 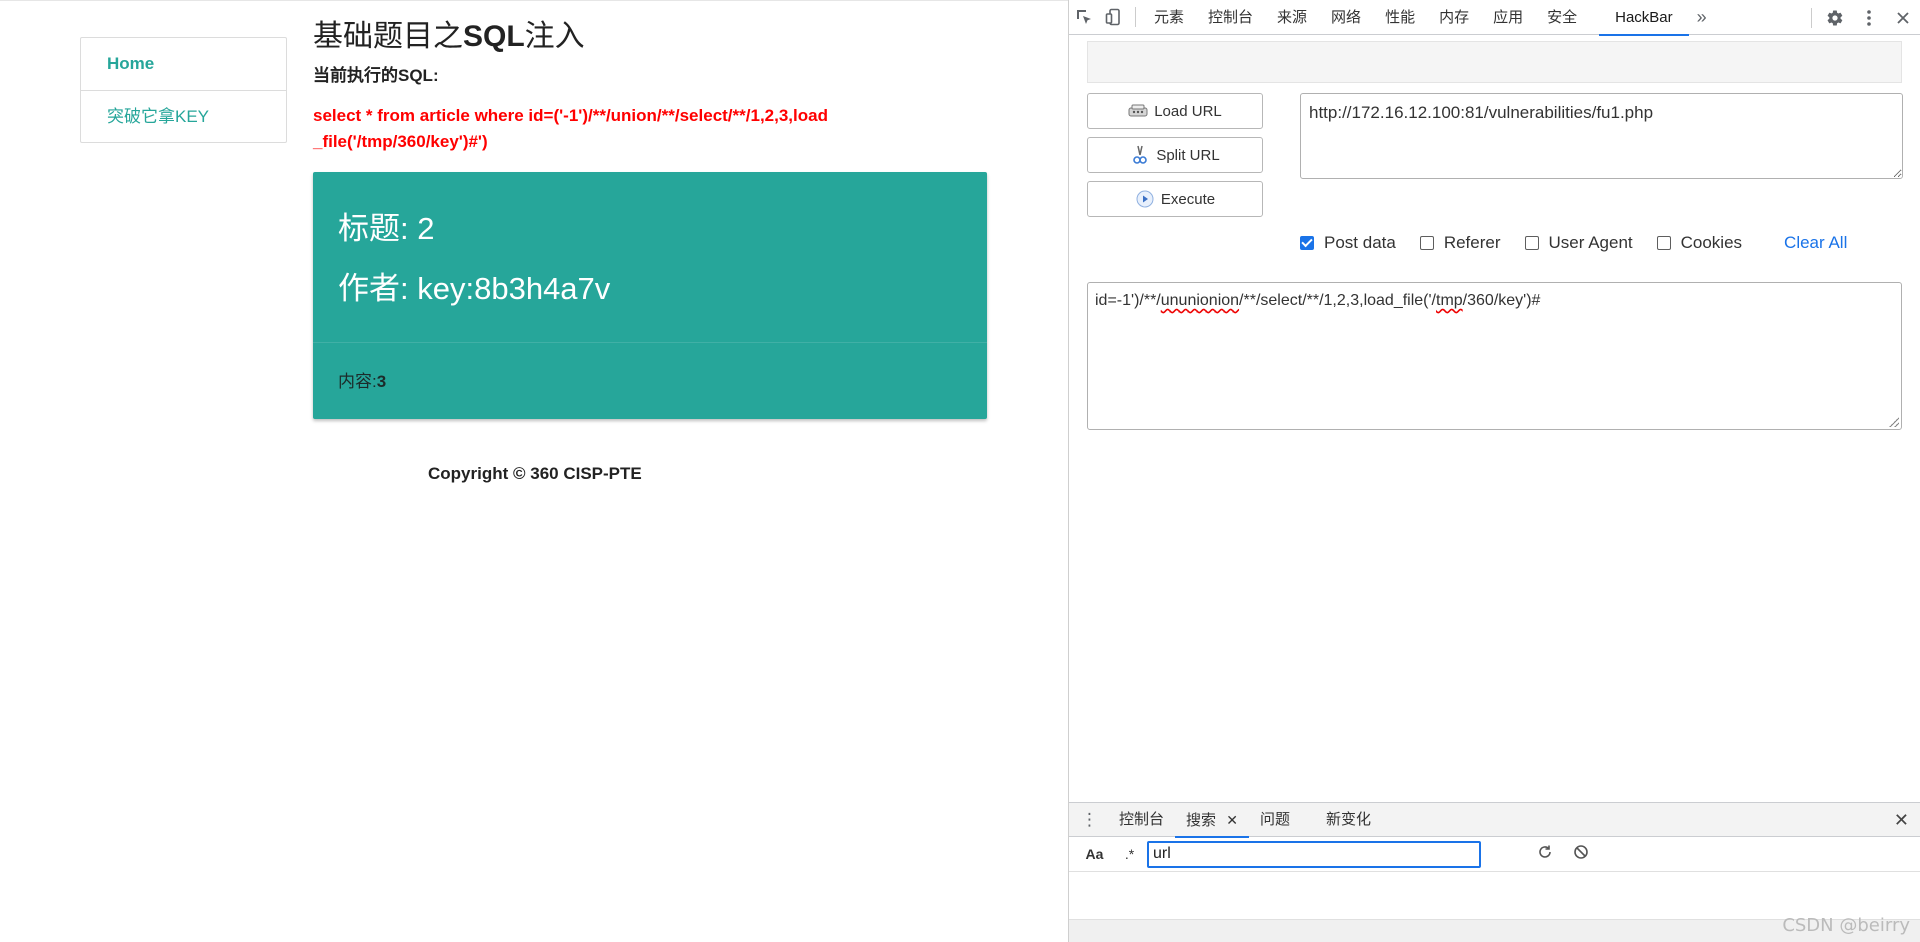 I want to click on page-title: 基础题目之SQL注入, so click(x=449, y=33).